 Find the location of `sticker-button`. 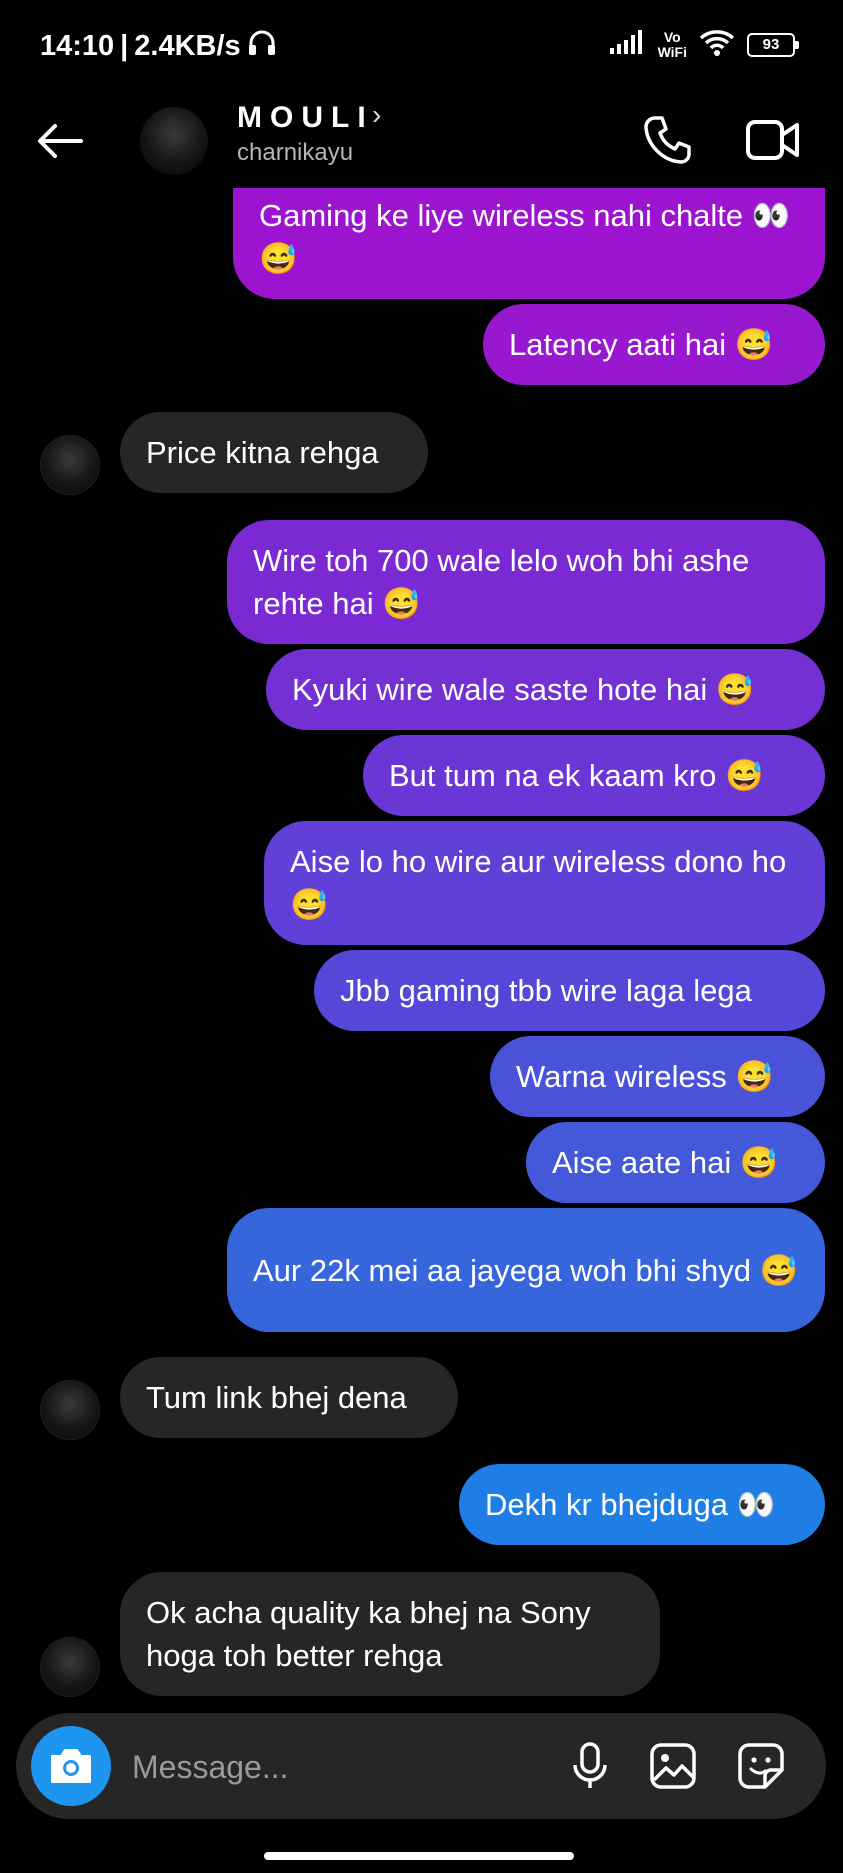

sticker-button is located at coordinates (761, 1766).